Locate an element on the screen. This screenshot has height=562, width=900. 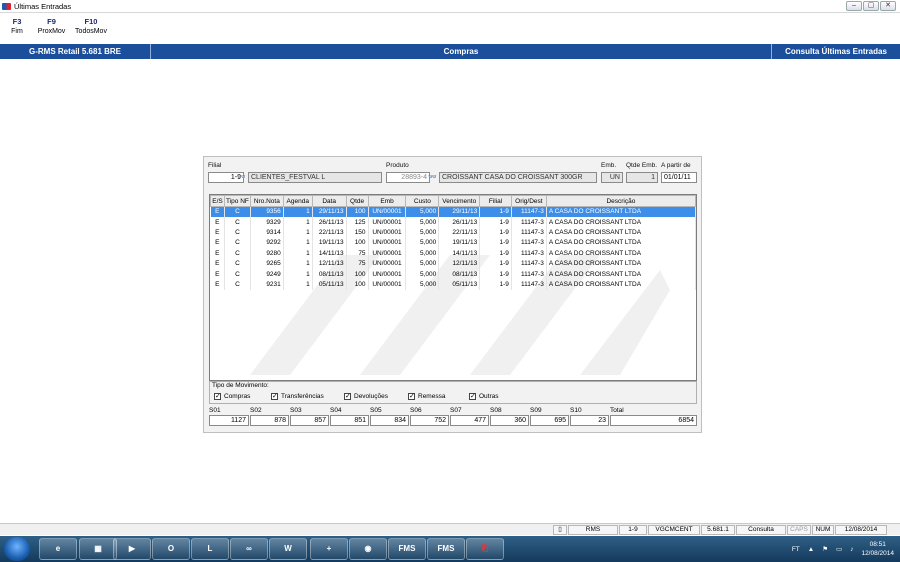
banner-product: G-RMS Retail 5.681 BRE is located at coordinates (75, 51).